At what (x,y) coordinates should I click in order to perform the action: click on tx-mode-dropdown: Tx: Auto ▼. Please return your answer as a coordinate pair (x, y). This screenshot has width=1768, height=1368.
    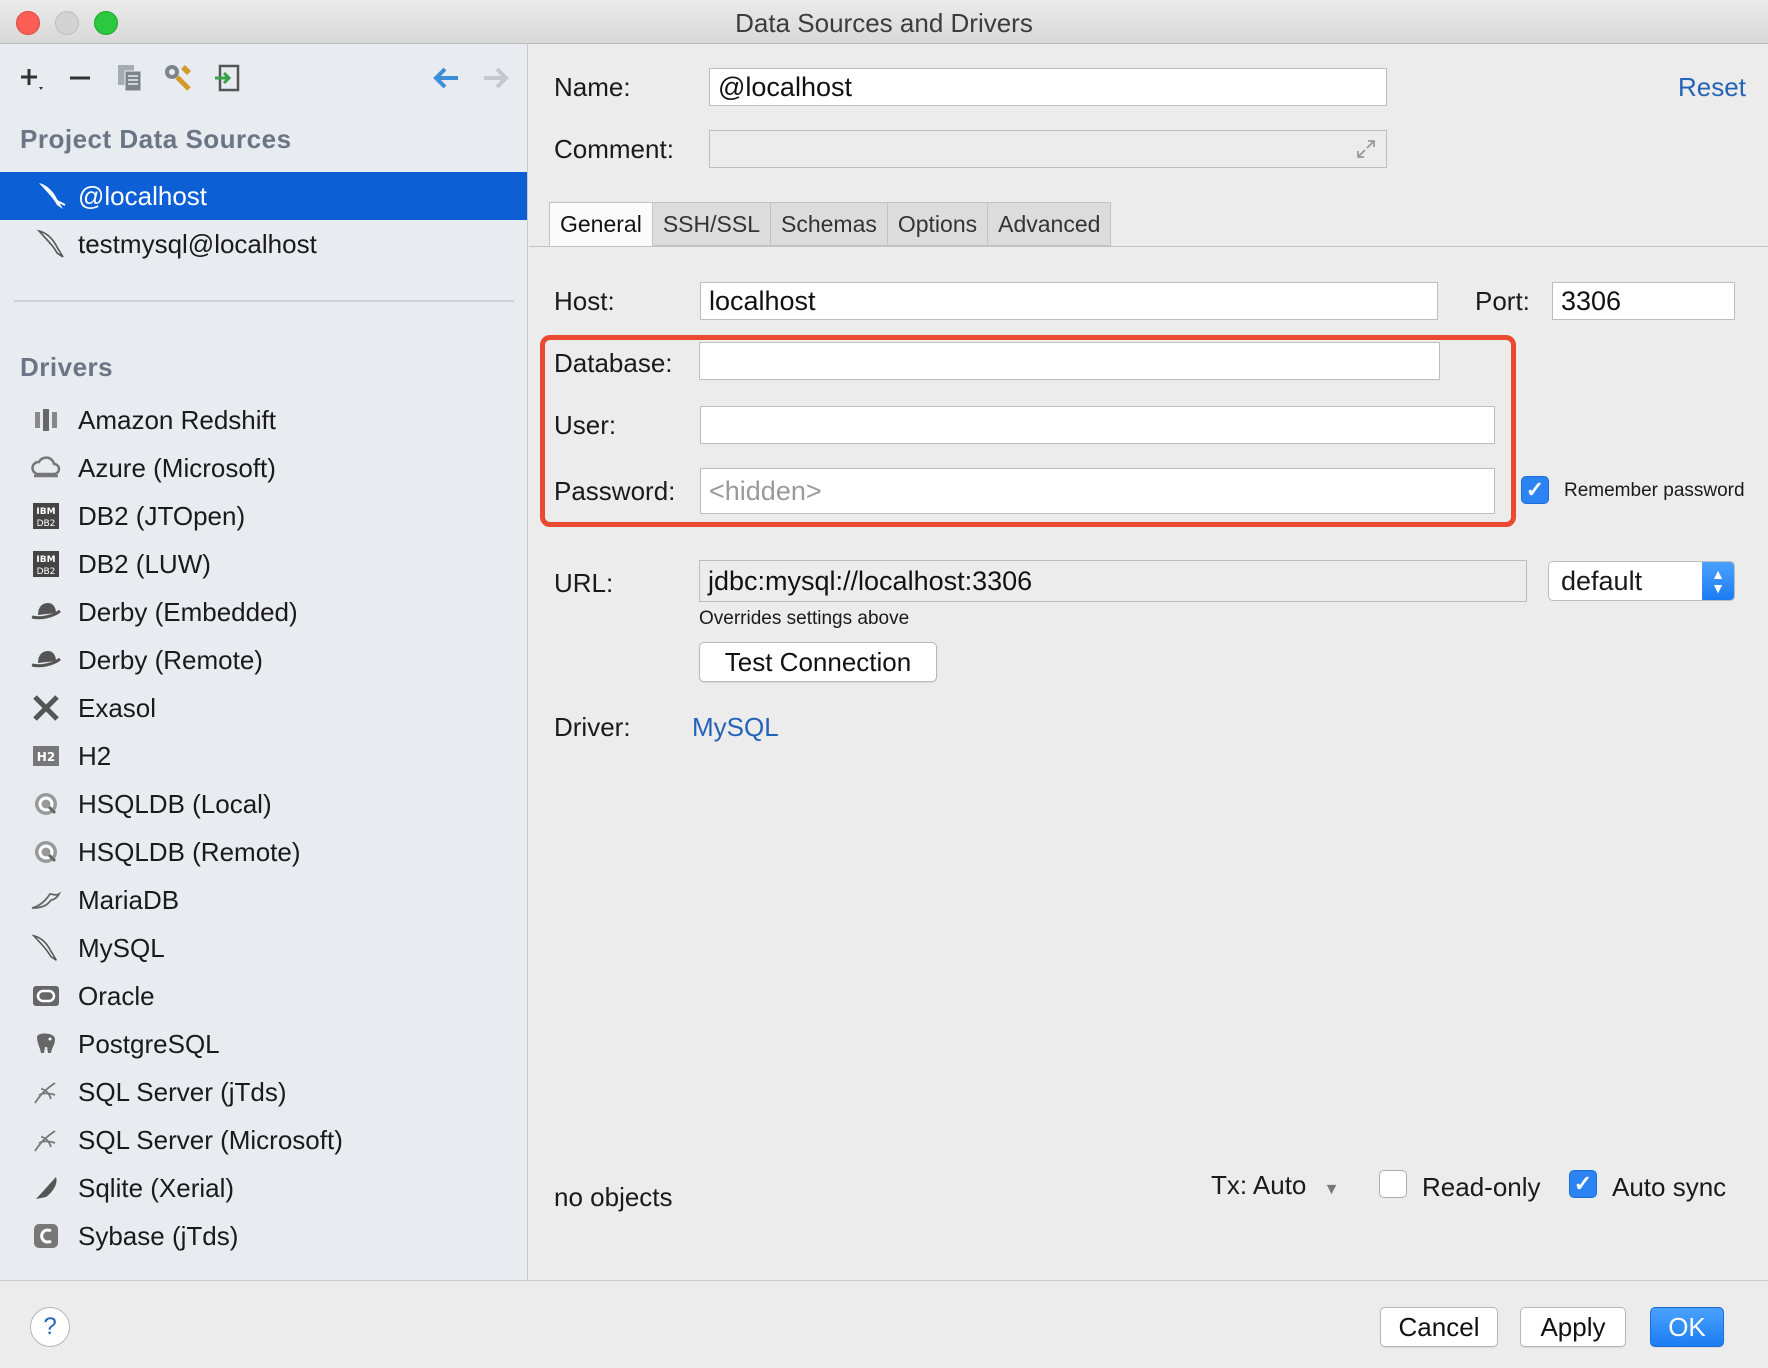
    Looking at the image, I should click on (1275, 1185).